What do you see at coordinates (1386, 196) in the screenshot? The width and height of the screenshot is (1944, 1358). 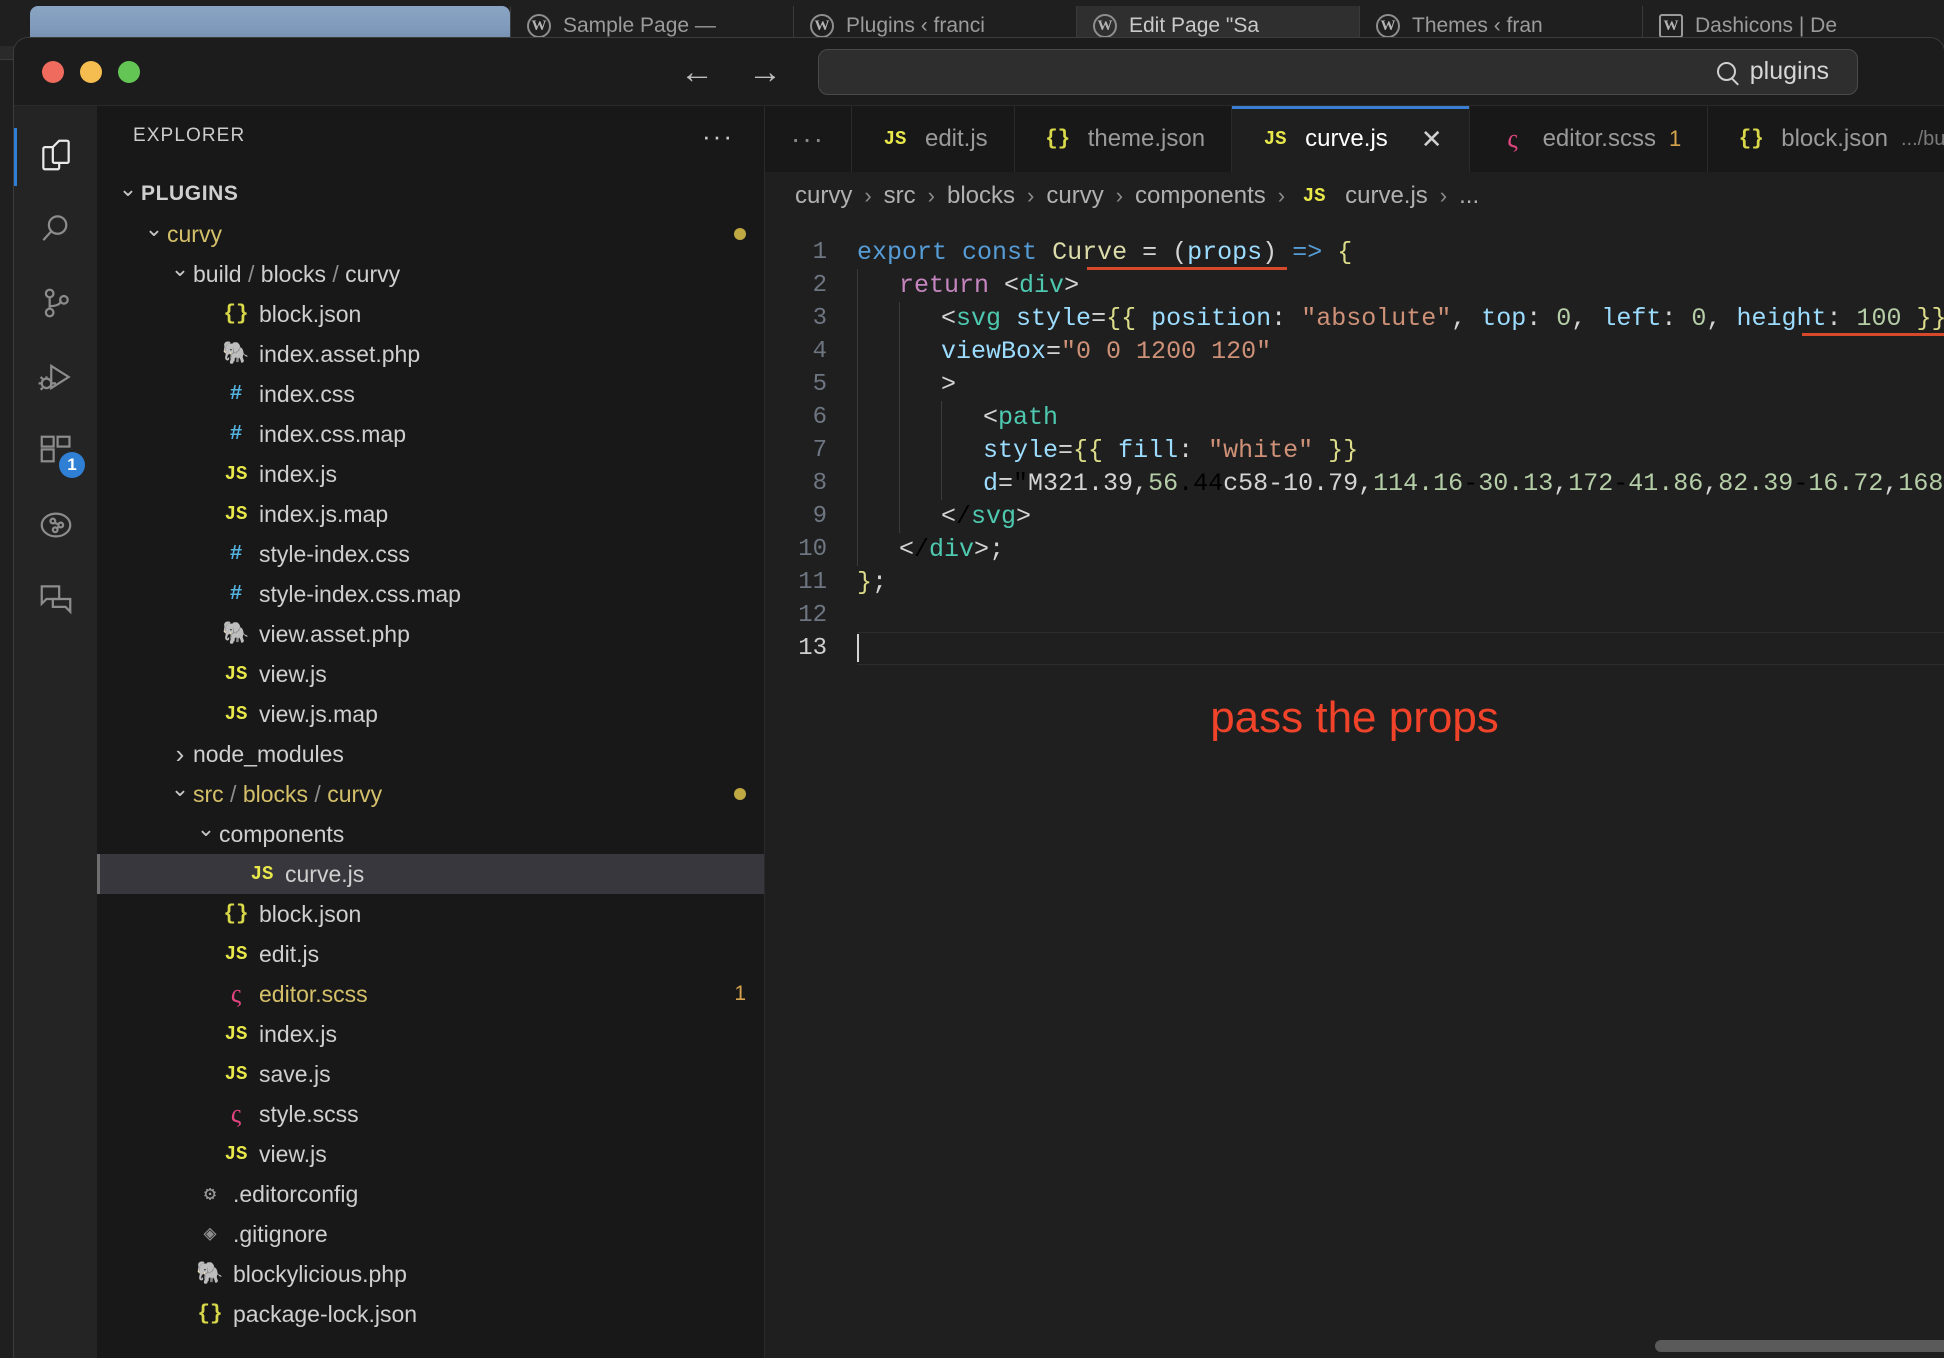 I see `breadcrumb-item: curve.js` at bounding box center [1386, 196].